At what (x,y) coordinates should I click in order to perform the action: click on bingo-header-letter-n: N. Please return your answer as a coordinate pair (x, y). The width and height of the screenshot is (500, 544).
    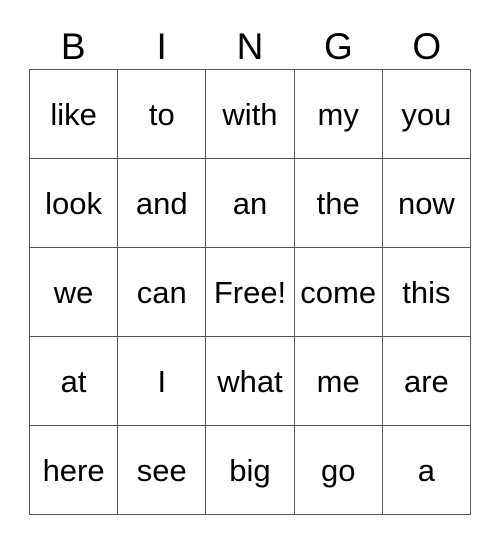
    Looking at the image, I should click on (250, 46).